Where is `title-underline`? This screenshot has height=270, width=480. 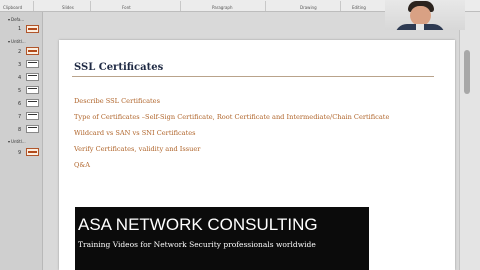
title-underline is located at coordinates (253, 76).